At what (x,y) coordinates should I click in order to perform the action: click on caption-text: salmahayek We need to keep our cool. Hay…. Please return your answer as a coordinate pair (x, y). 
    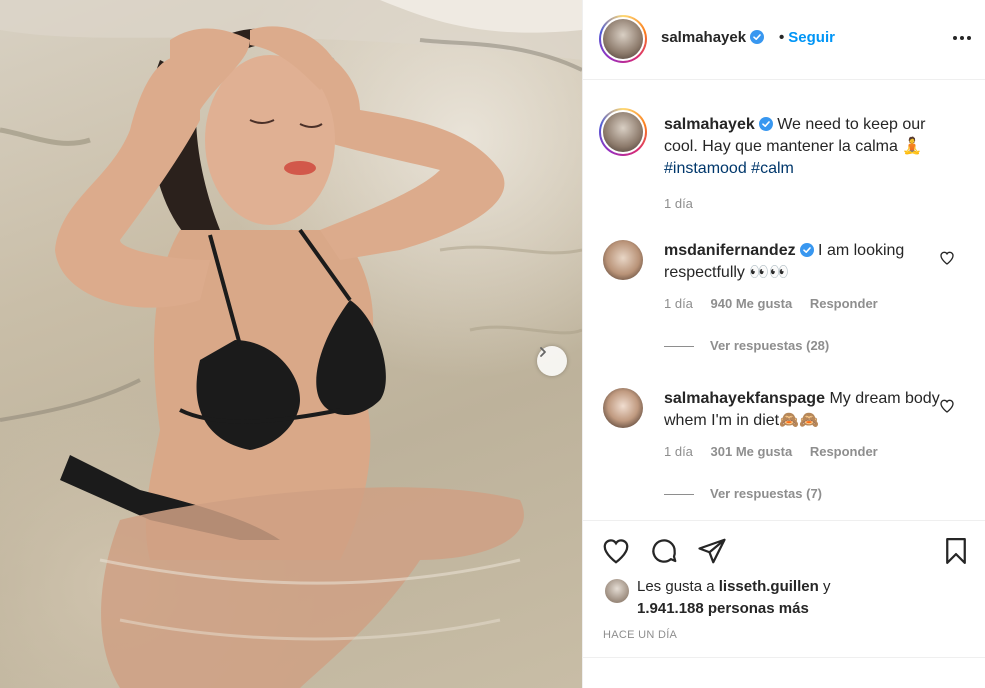
    Looking at the image, I should click on (809, 147).